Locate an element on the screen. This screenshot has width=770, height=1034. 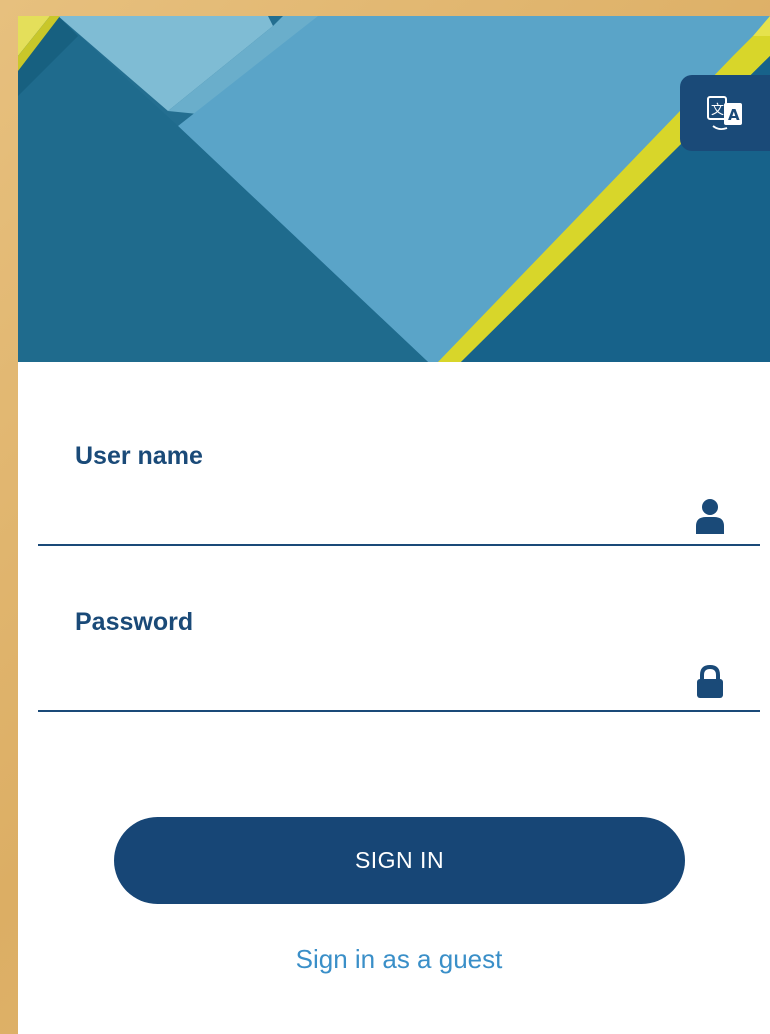
svg-text: A is located at coordinates (734, 115).